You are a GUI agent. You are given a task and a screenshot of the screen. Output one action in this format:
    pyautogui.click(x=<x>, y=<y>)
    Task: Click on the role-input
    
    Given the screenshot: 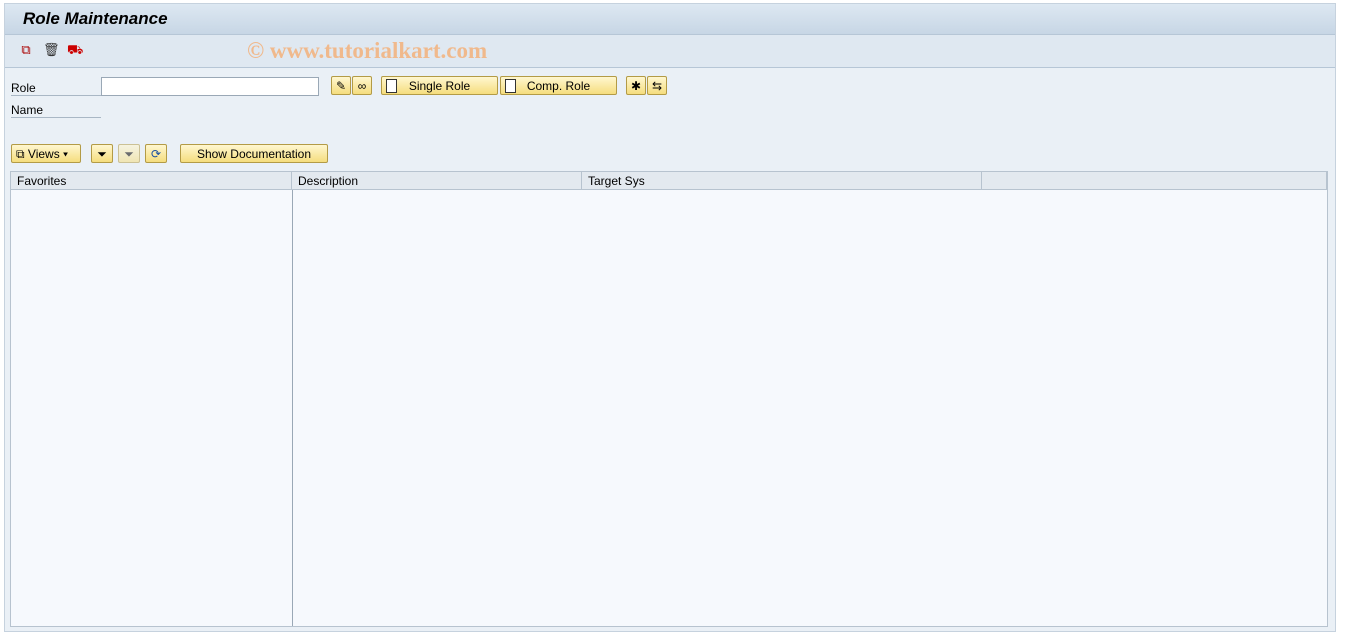 What is the action you would take?
    pyautogui.click(x=210, y=86)
    